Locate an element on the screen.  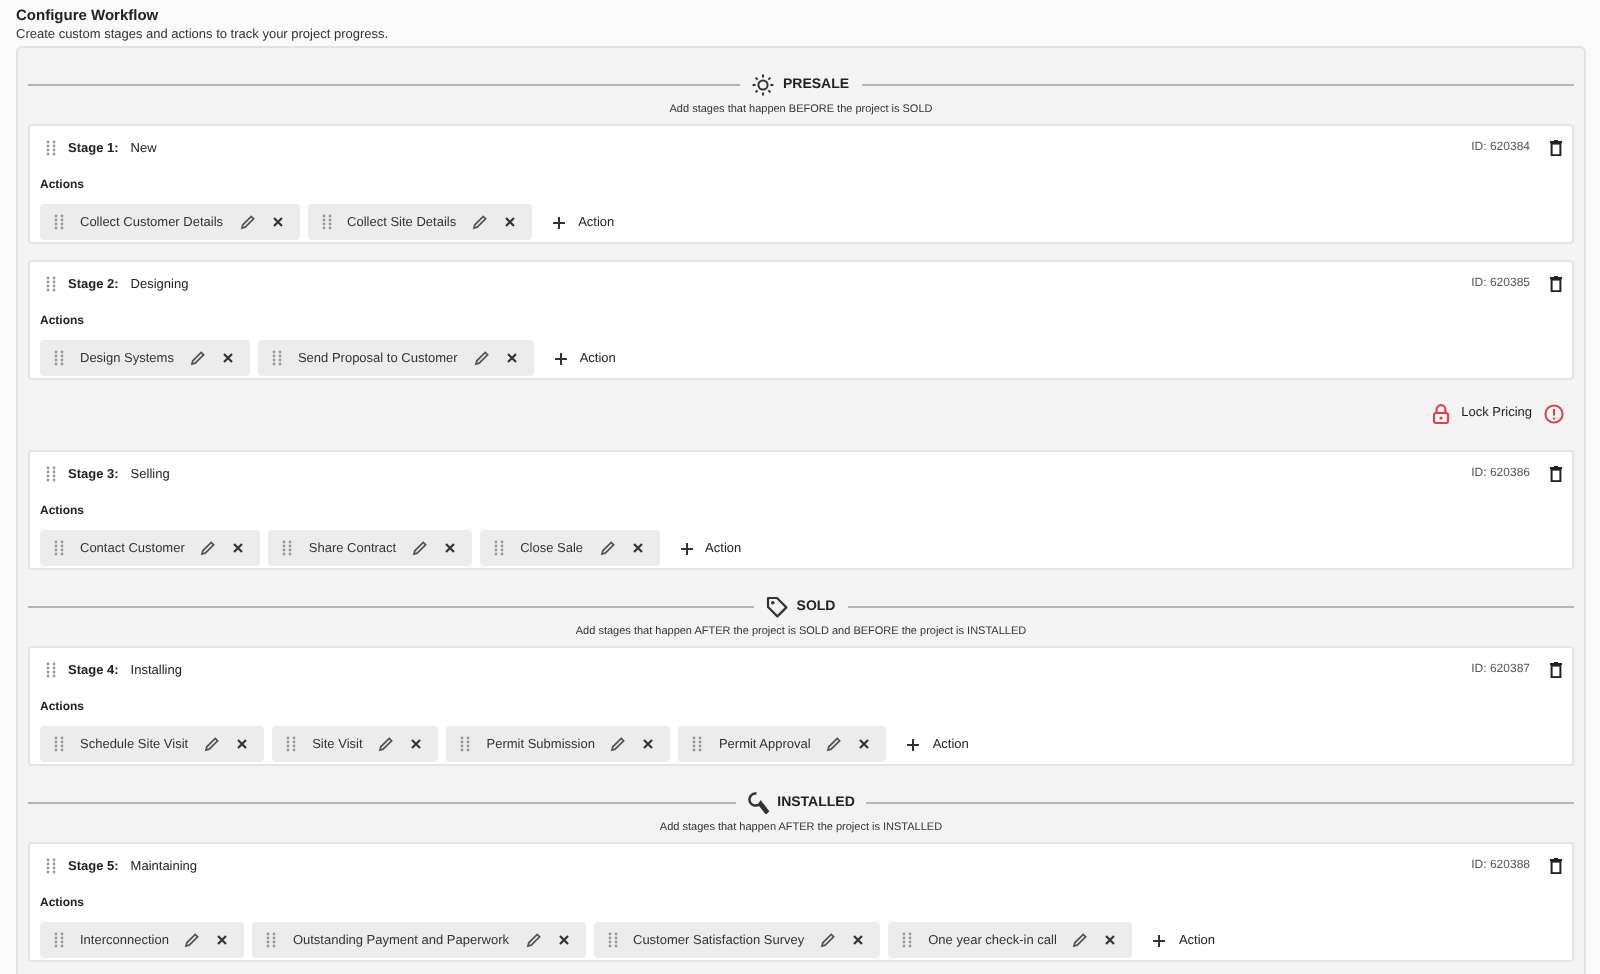
lock-icon is located at coordinates (1440, 413).